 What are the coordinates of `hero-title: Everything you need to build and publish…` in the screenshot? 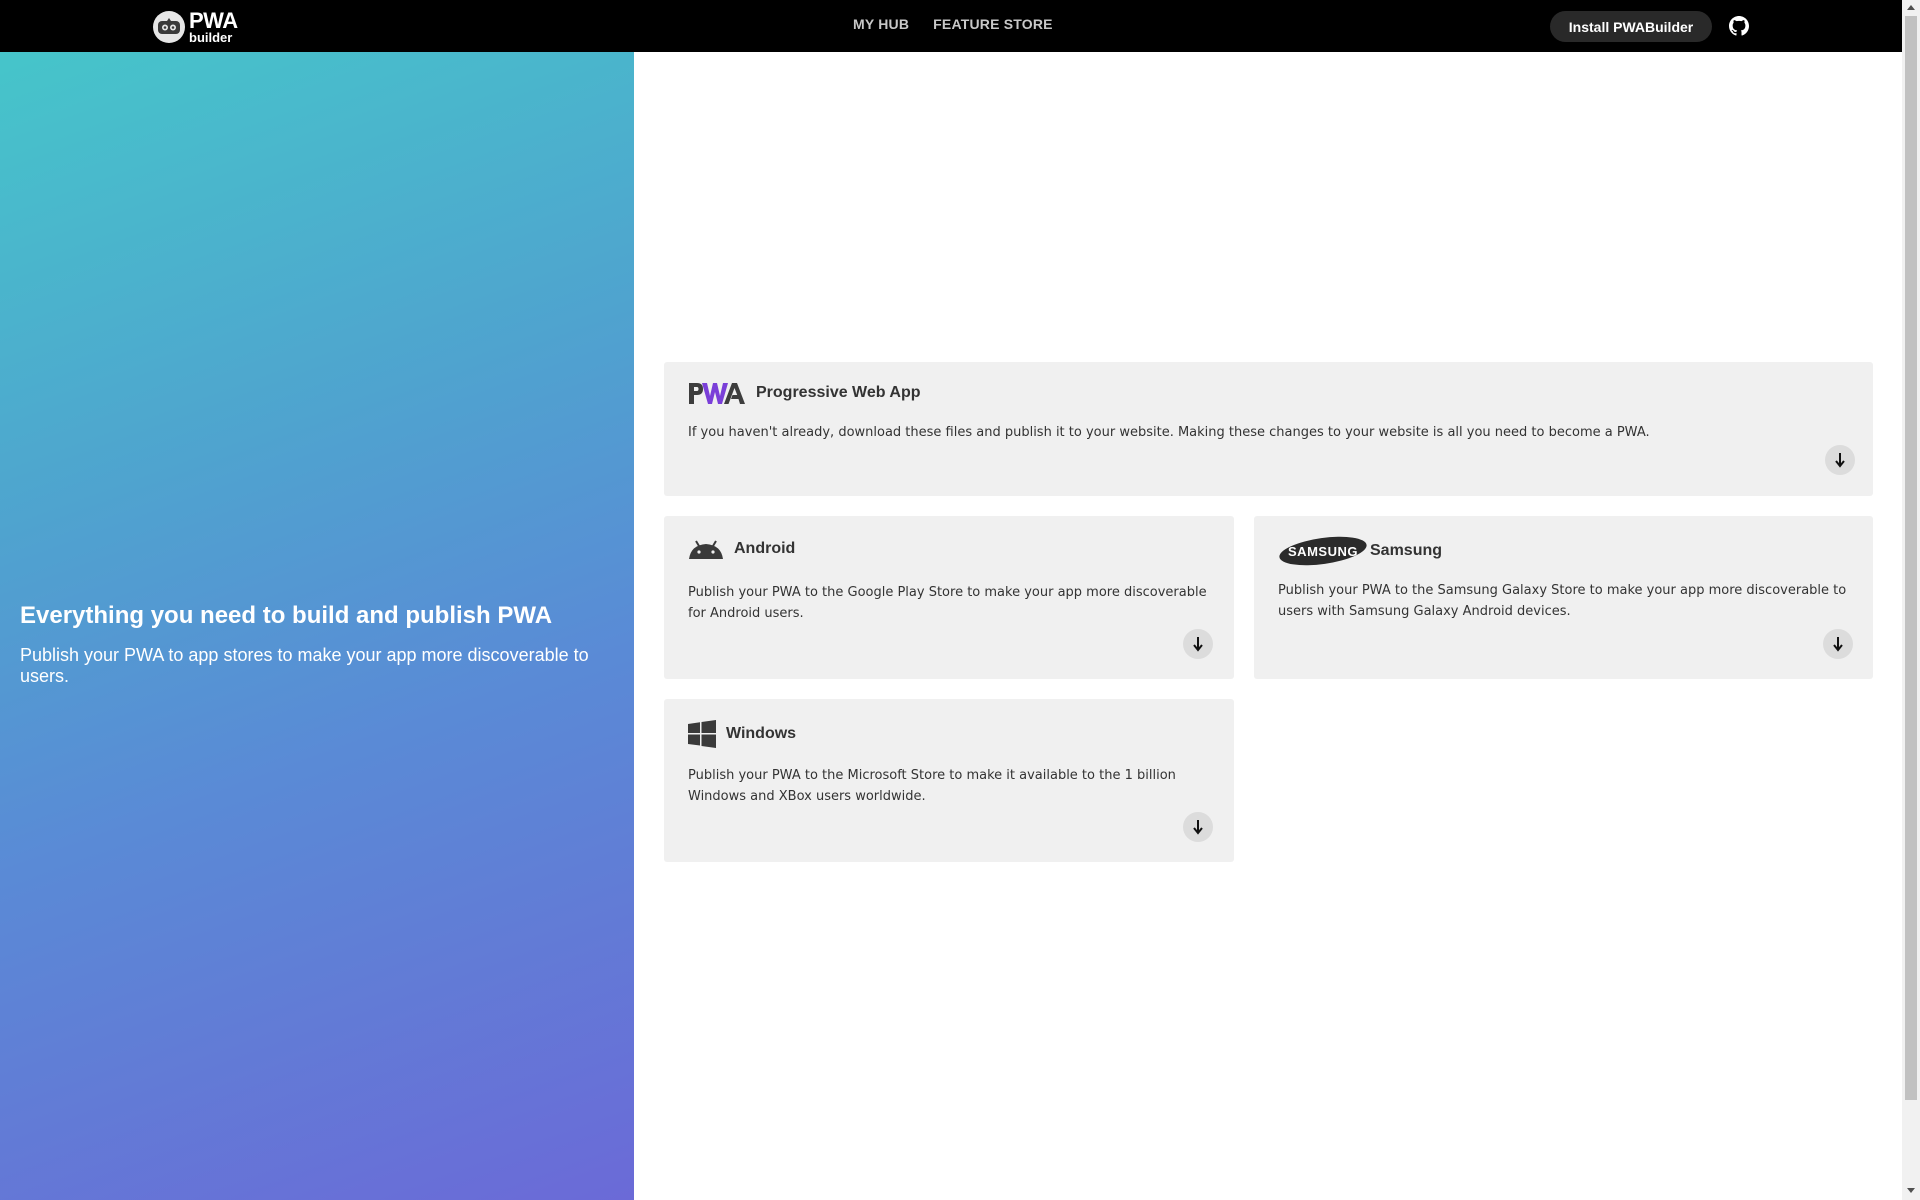 It's located at (286, 615).